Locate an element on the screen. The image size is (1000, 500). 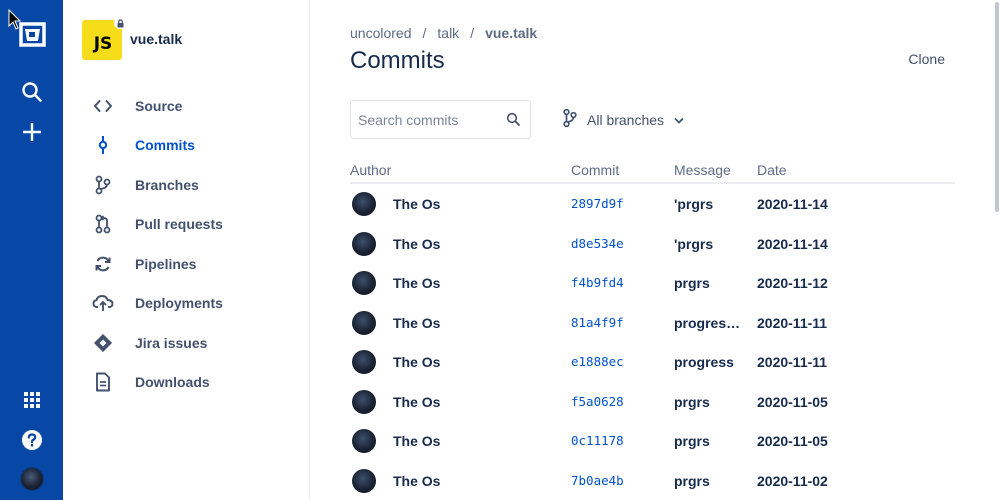
sidebar-item-label: Jira issues is located at coordinates (171, 342).